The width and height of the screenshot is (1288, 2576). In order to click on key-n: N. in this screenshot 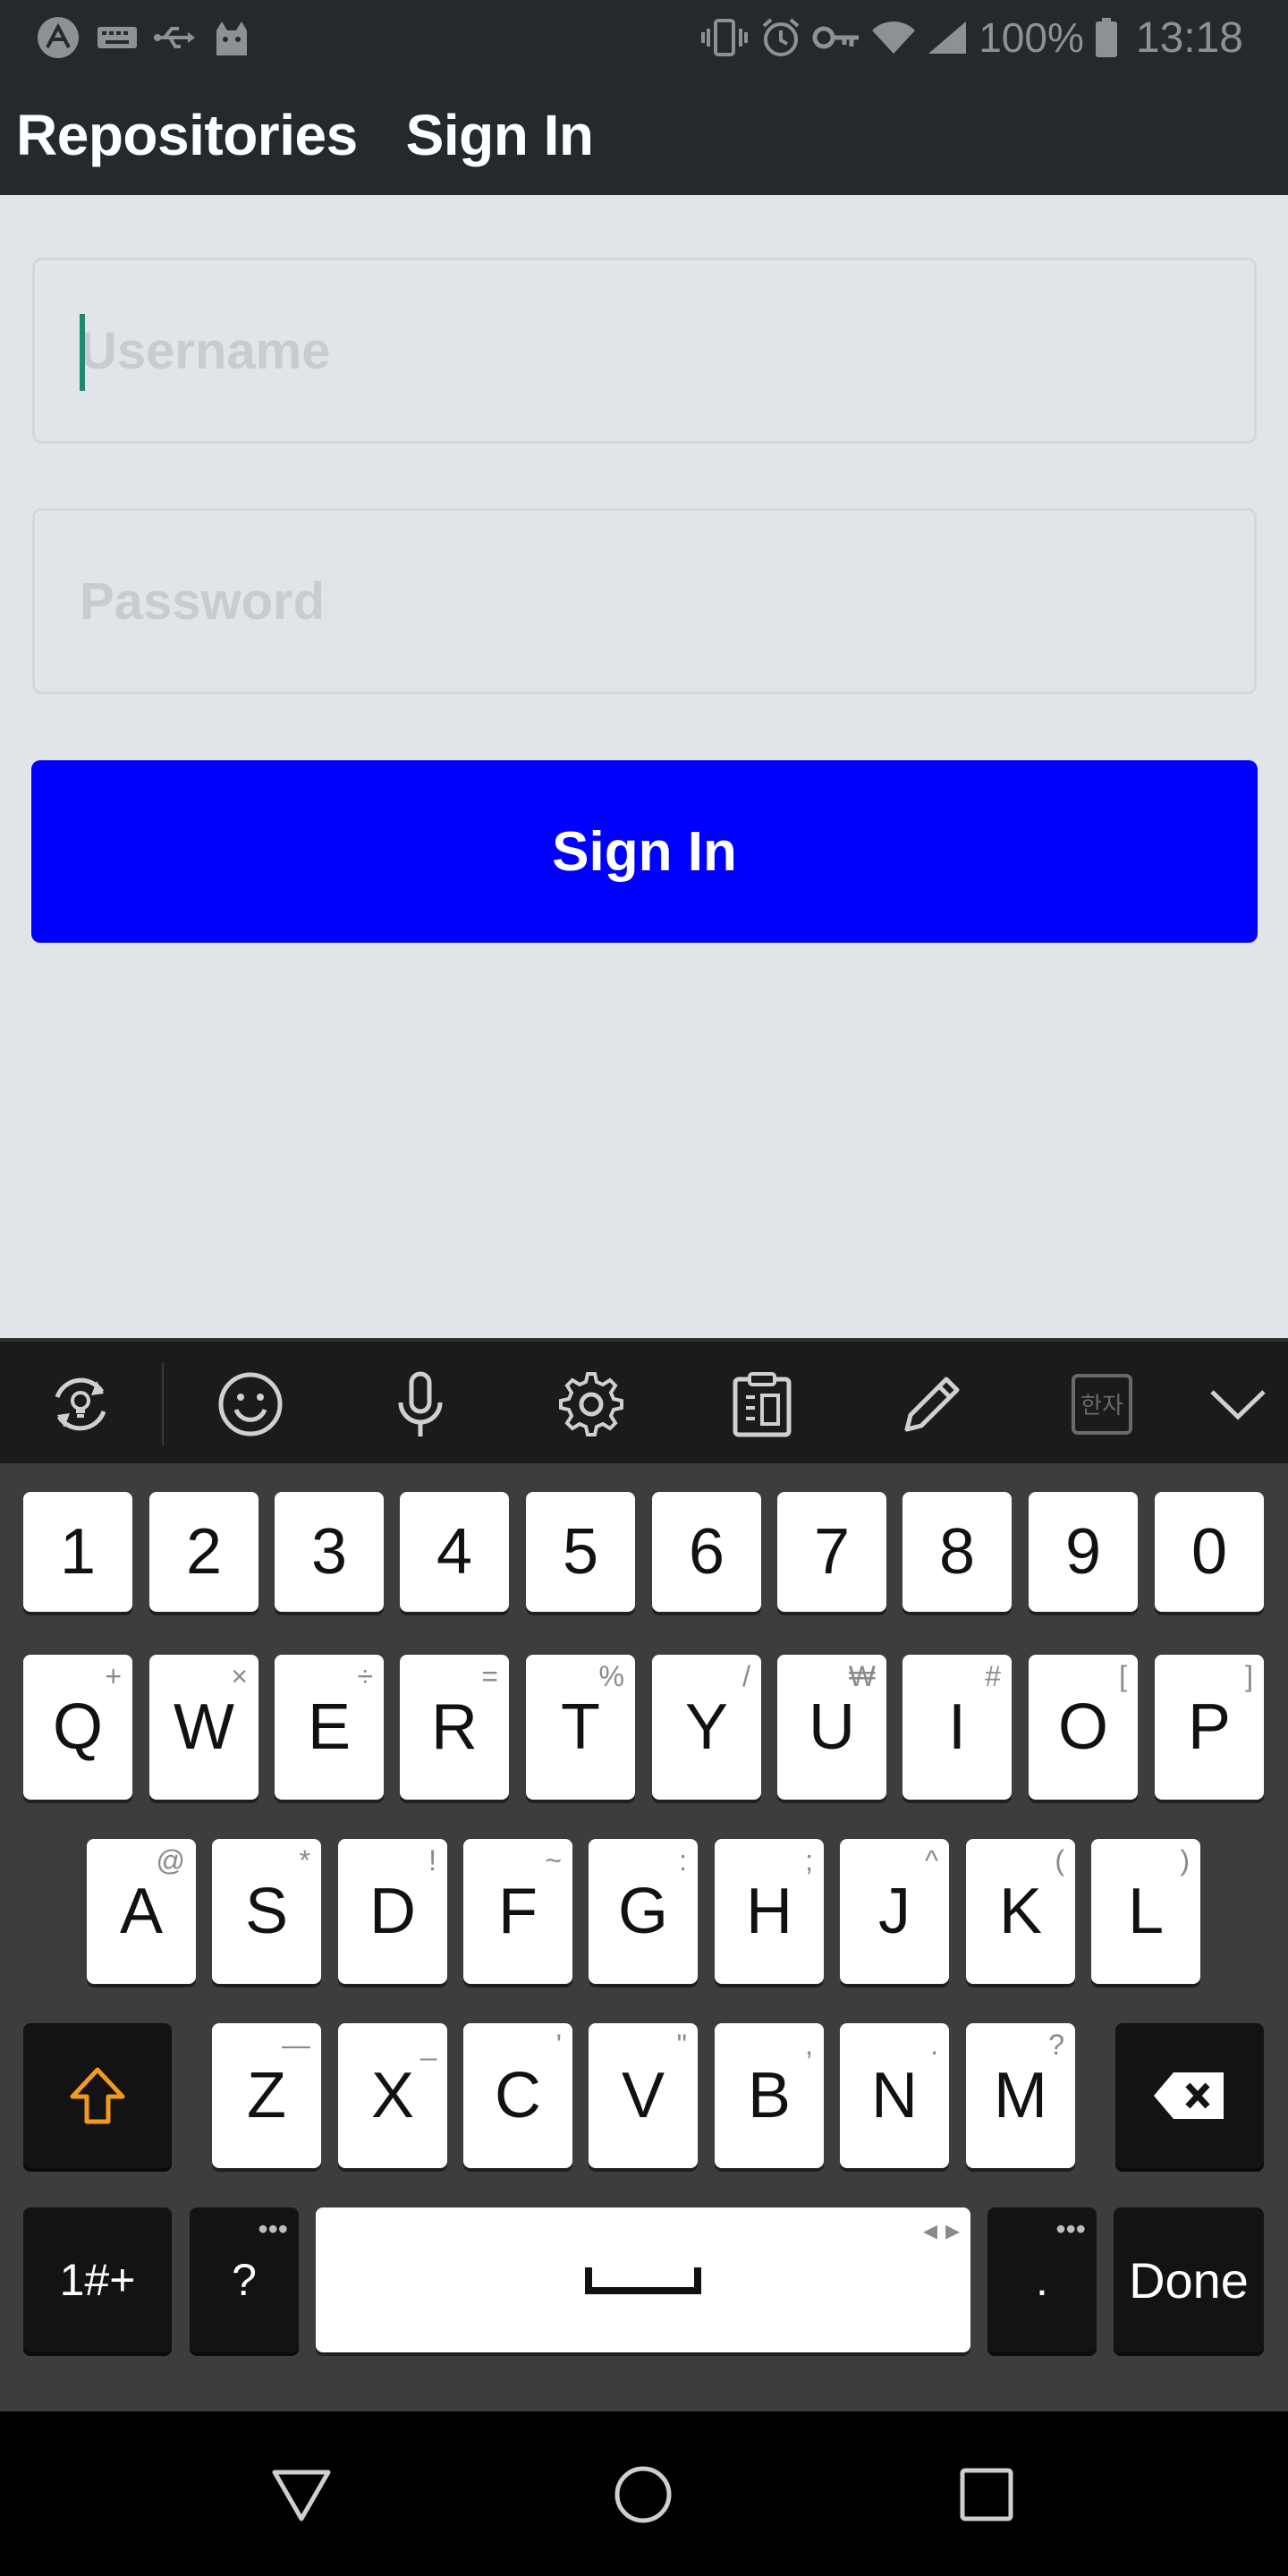, I will do `click(894, 2095)`.